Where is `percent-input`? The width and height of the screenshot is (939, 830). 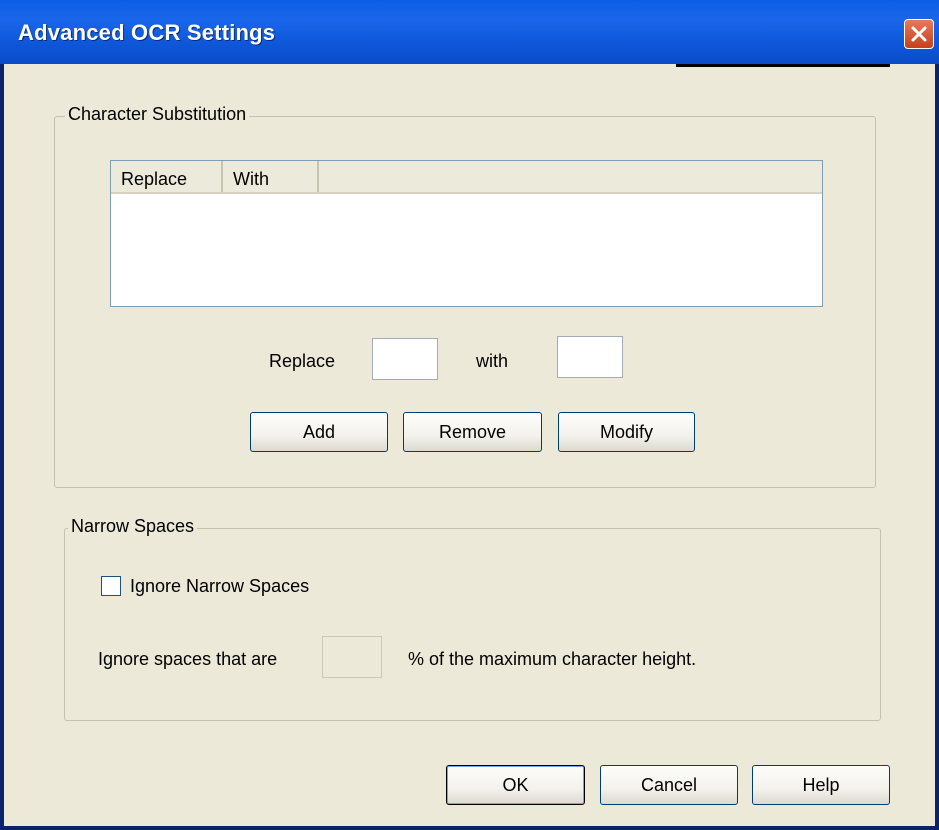 percent-input is located at coordinates (352, 657).